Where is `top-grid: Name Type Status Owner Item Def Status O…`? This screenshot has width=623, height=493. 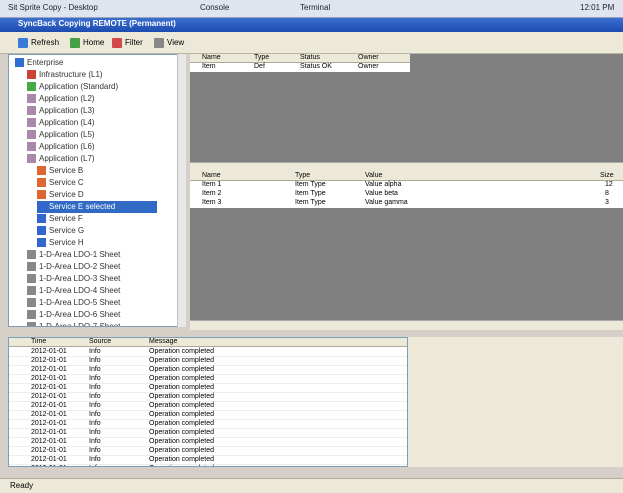 top-grid: Name Type Status Owner Item Def Status O… is located at coordinates (300, 63).